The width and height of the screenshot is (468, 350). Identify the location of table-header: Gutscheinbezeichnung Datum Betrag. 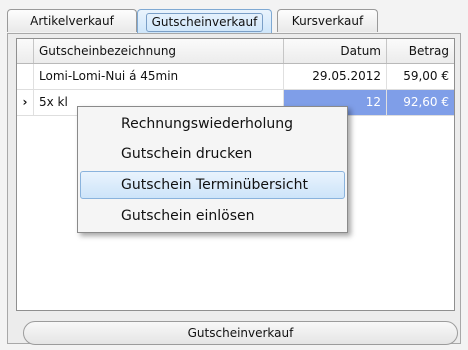
(235, 51).